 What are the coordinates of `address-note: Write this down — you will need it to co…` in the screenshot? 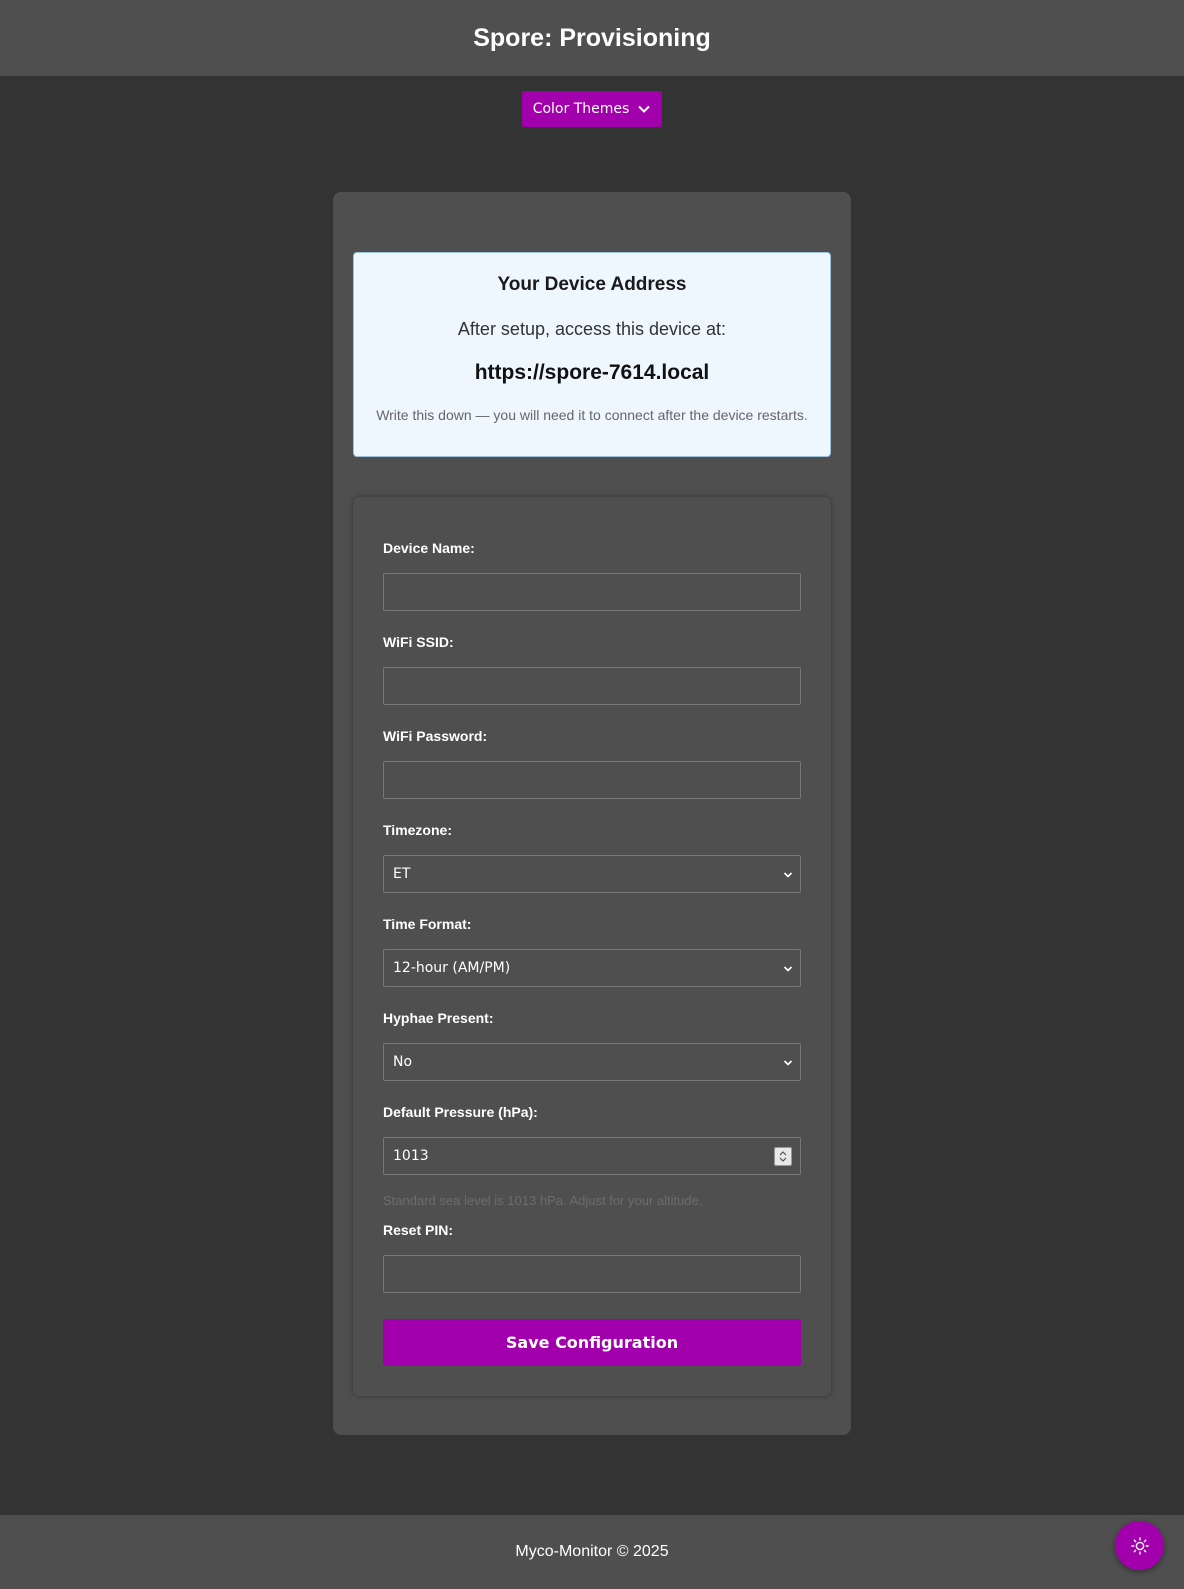 It's located at (592, 415).